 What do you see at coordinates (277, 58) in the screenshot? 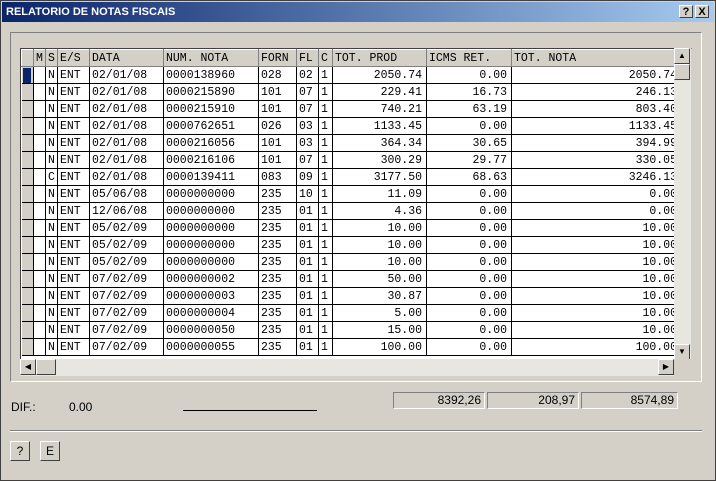
I see `column-header: FORN` at bounding box center [277, 58].